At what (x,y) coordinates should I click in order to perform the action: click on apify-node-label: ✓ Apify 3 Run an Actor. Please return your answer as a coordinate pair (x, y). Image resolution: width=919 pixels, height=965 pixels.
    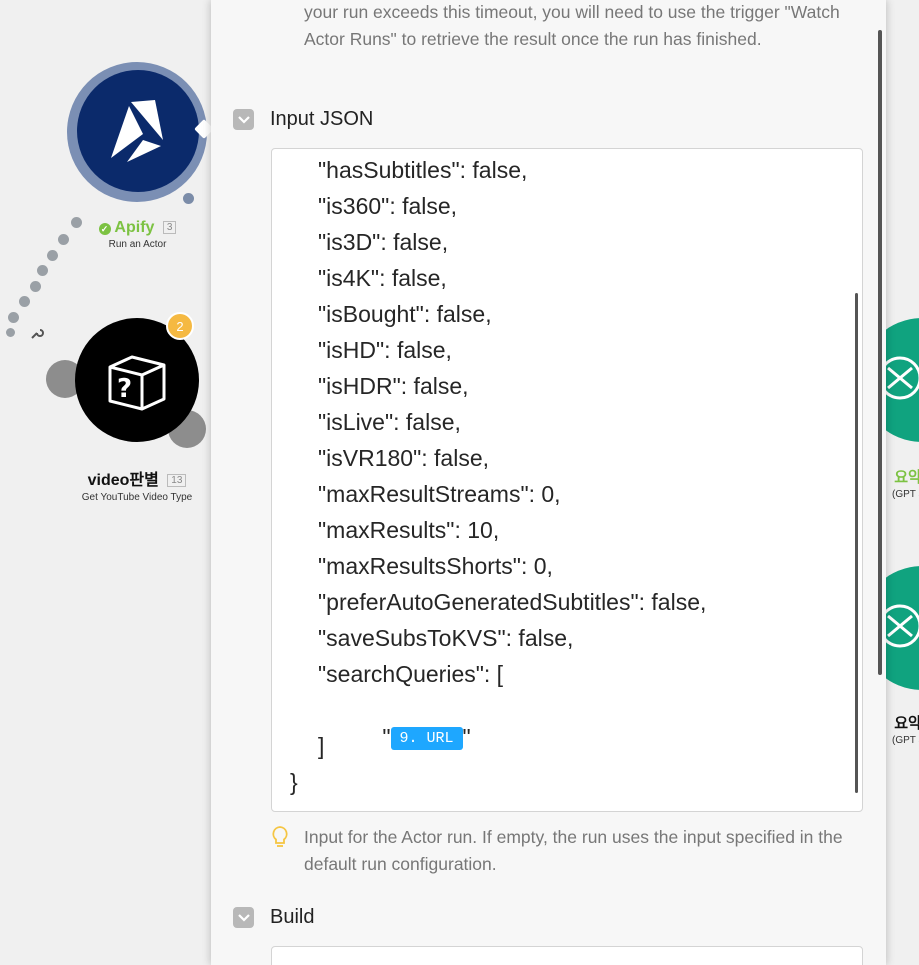
    Looking at the image, I should click on (137, 234).